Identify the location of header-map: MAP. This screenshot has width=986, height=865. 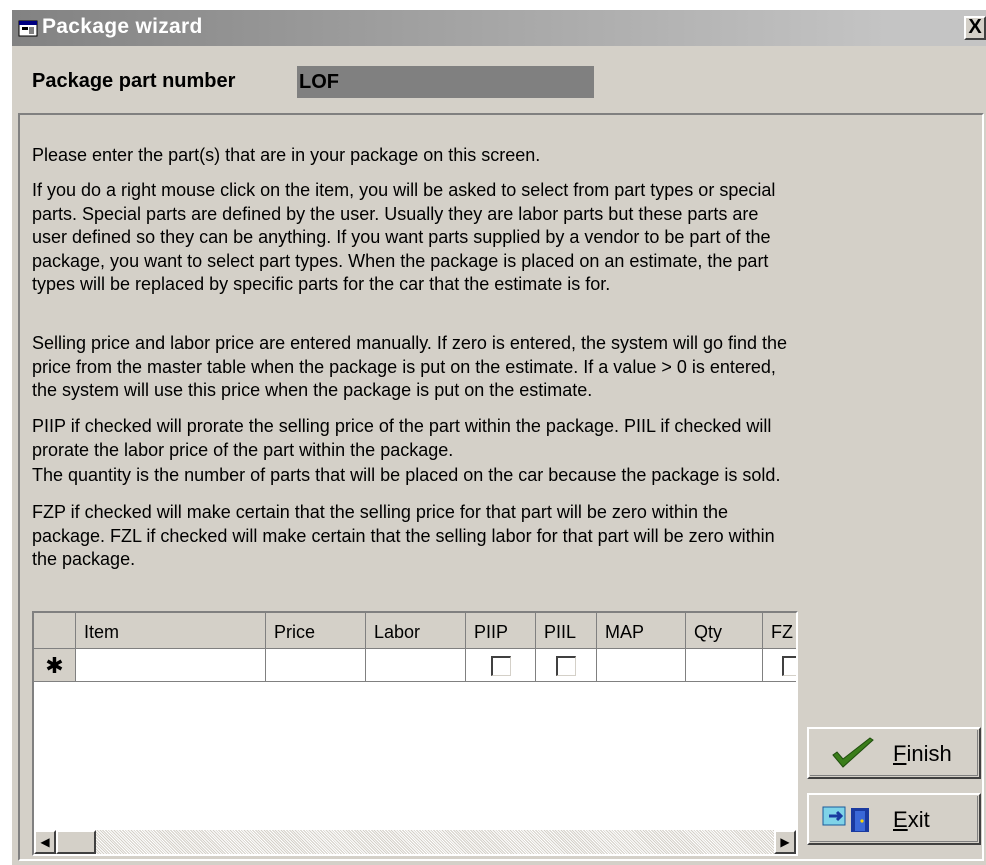
(641, 631).